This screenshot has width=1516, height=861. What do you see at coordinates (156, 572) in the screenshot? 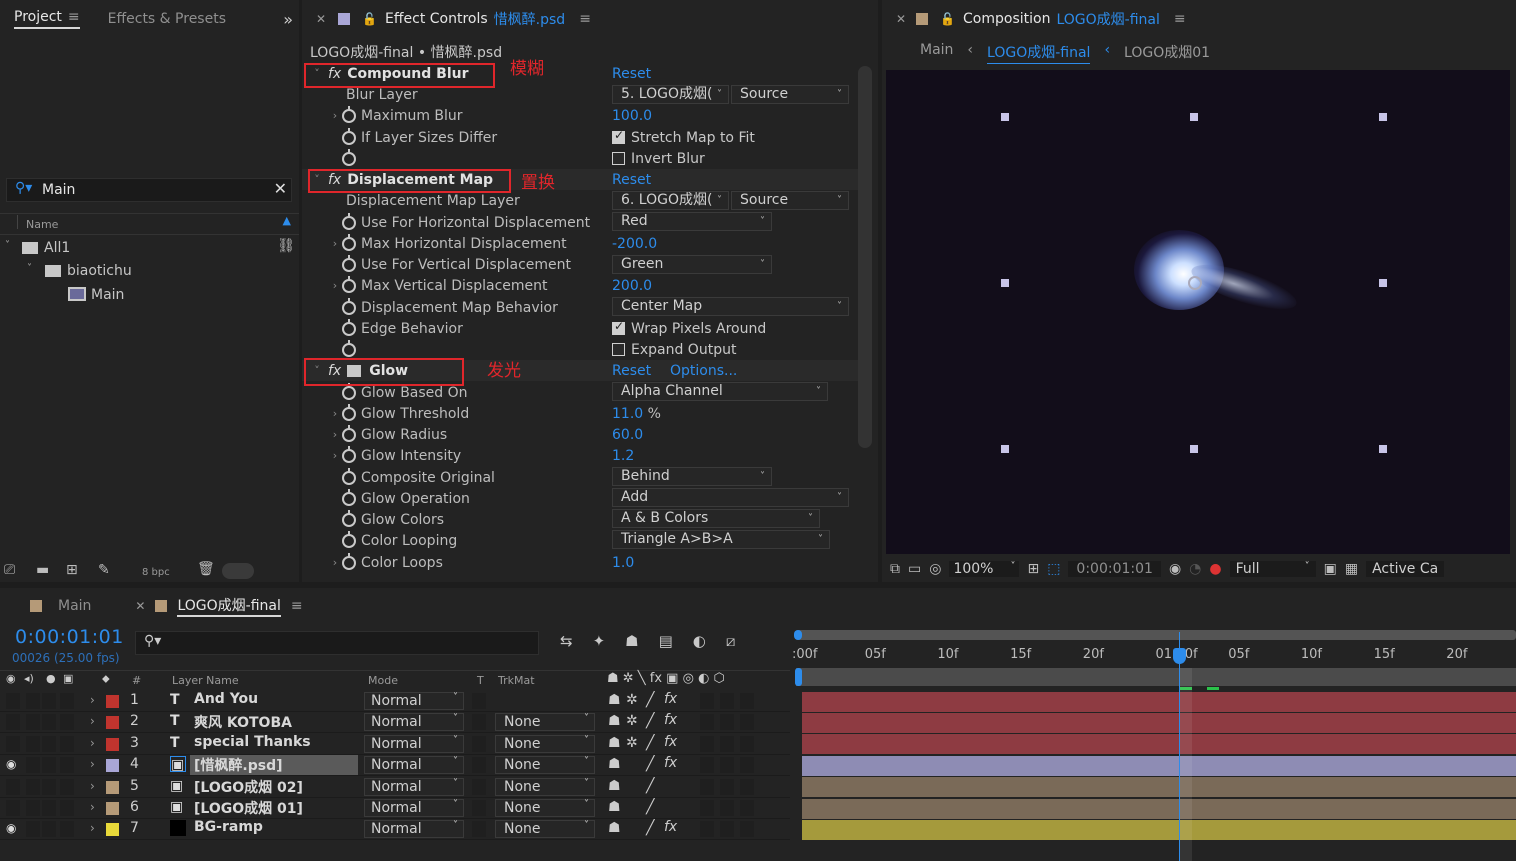
I see `bpc-label: 8 bpc` at bounding box center [156, 572].